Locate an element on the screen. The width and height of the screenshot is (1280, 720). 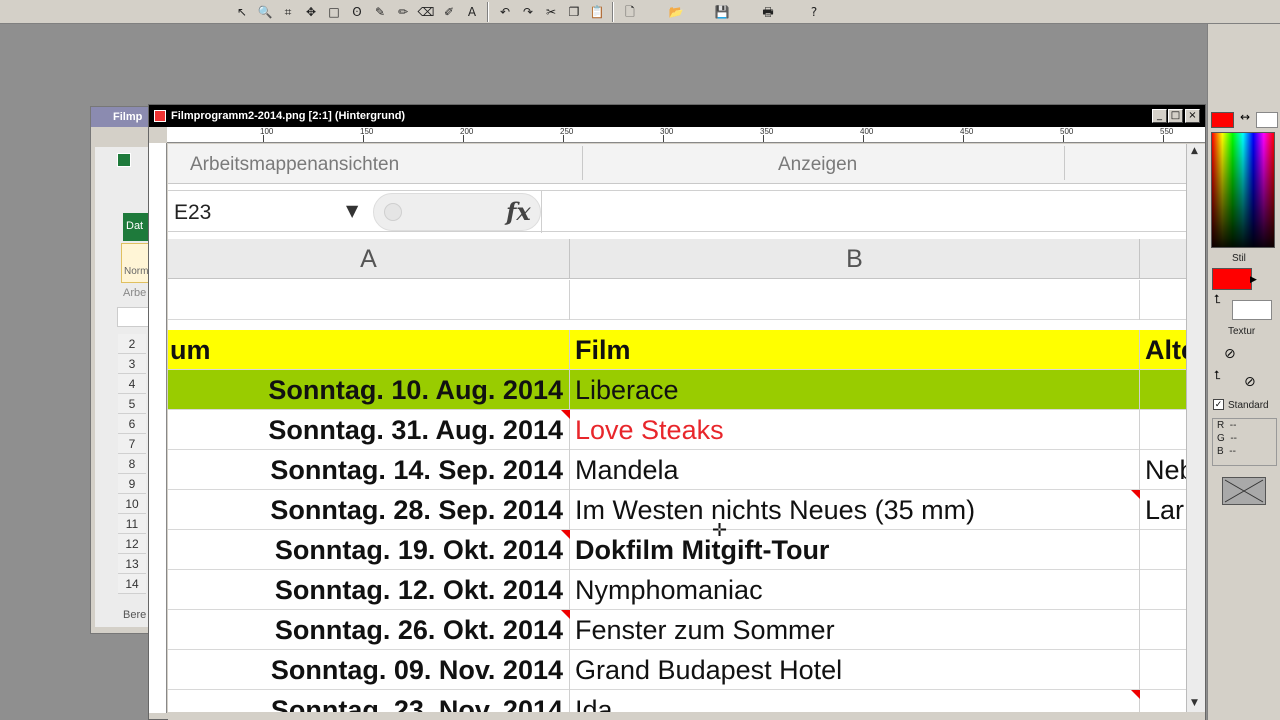
cell-date: Sonntag. 26. Okt. 2014 is located at coordinates (369, 630).